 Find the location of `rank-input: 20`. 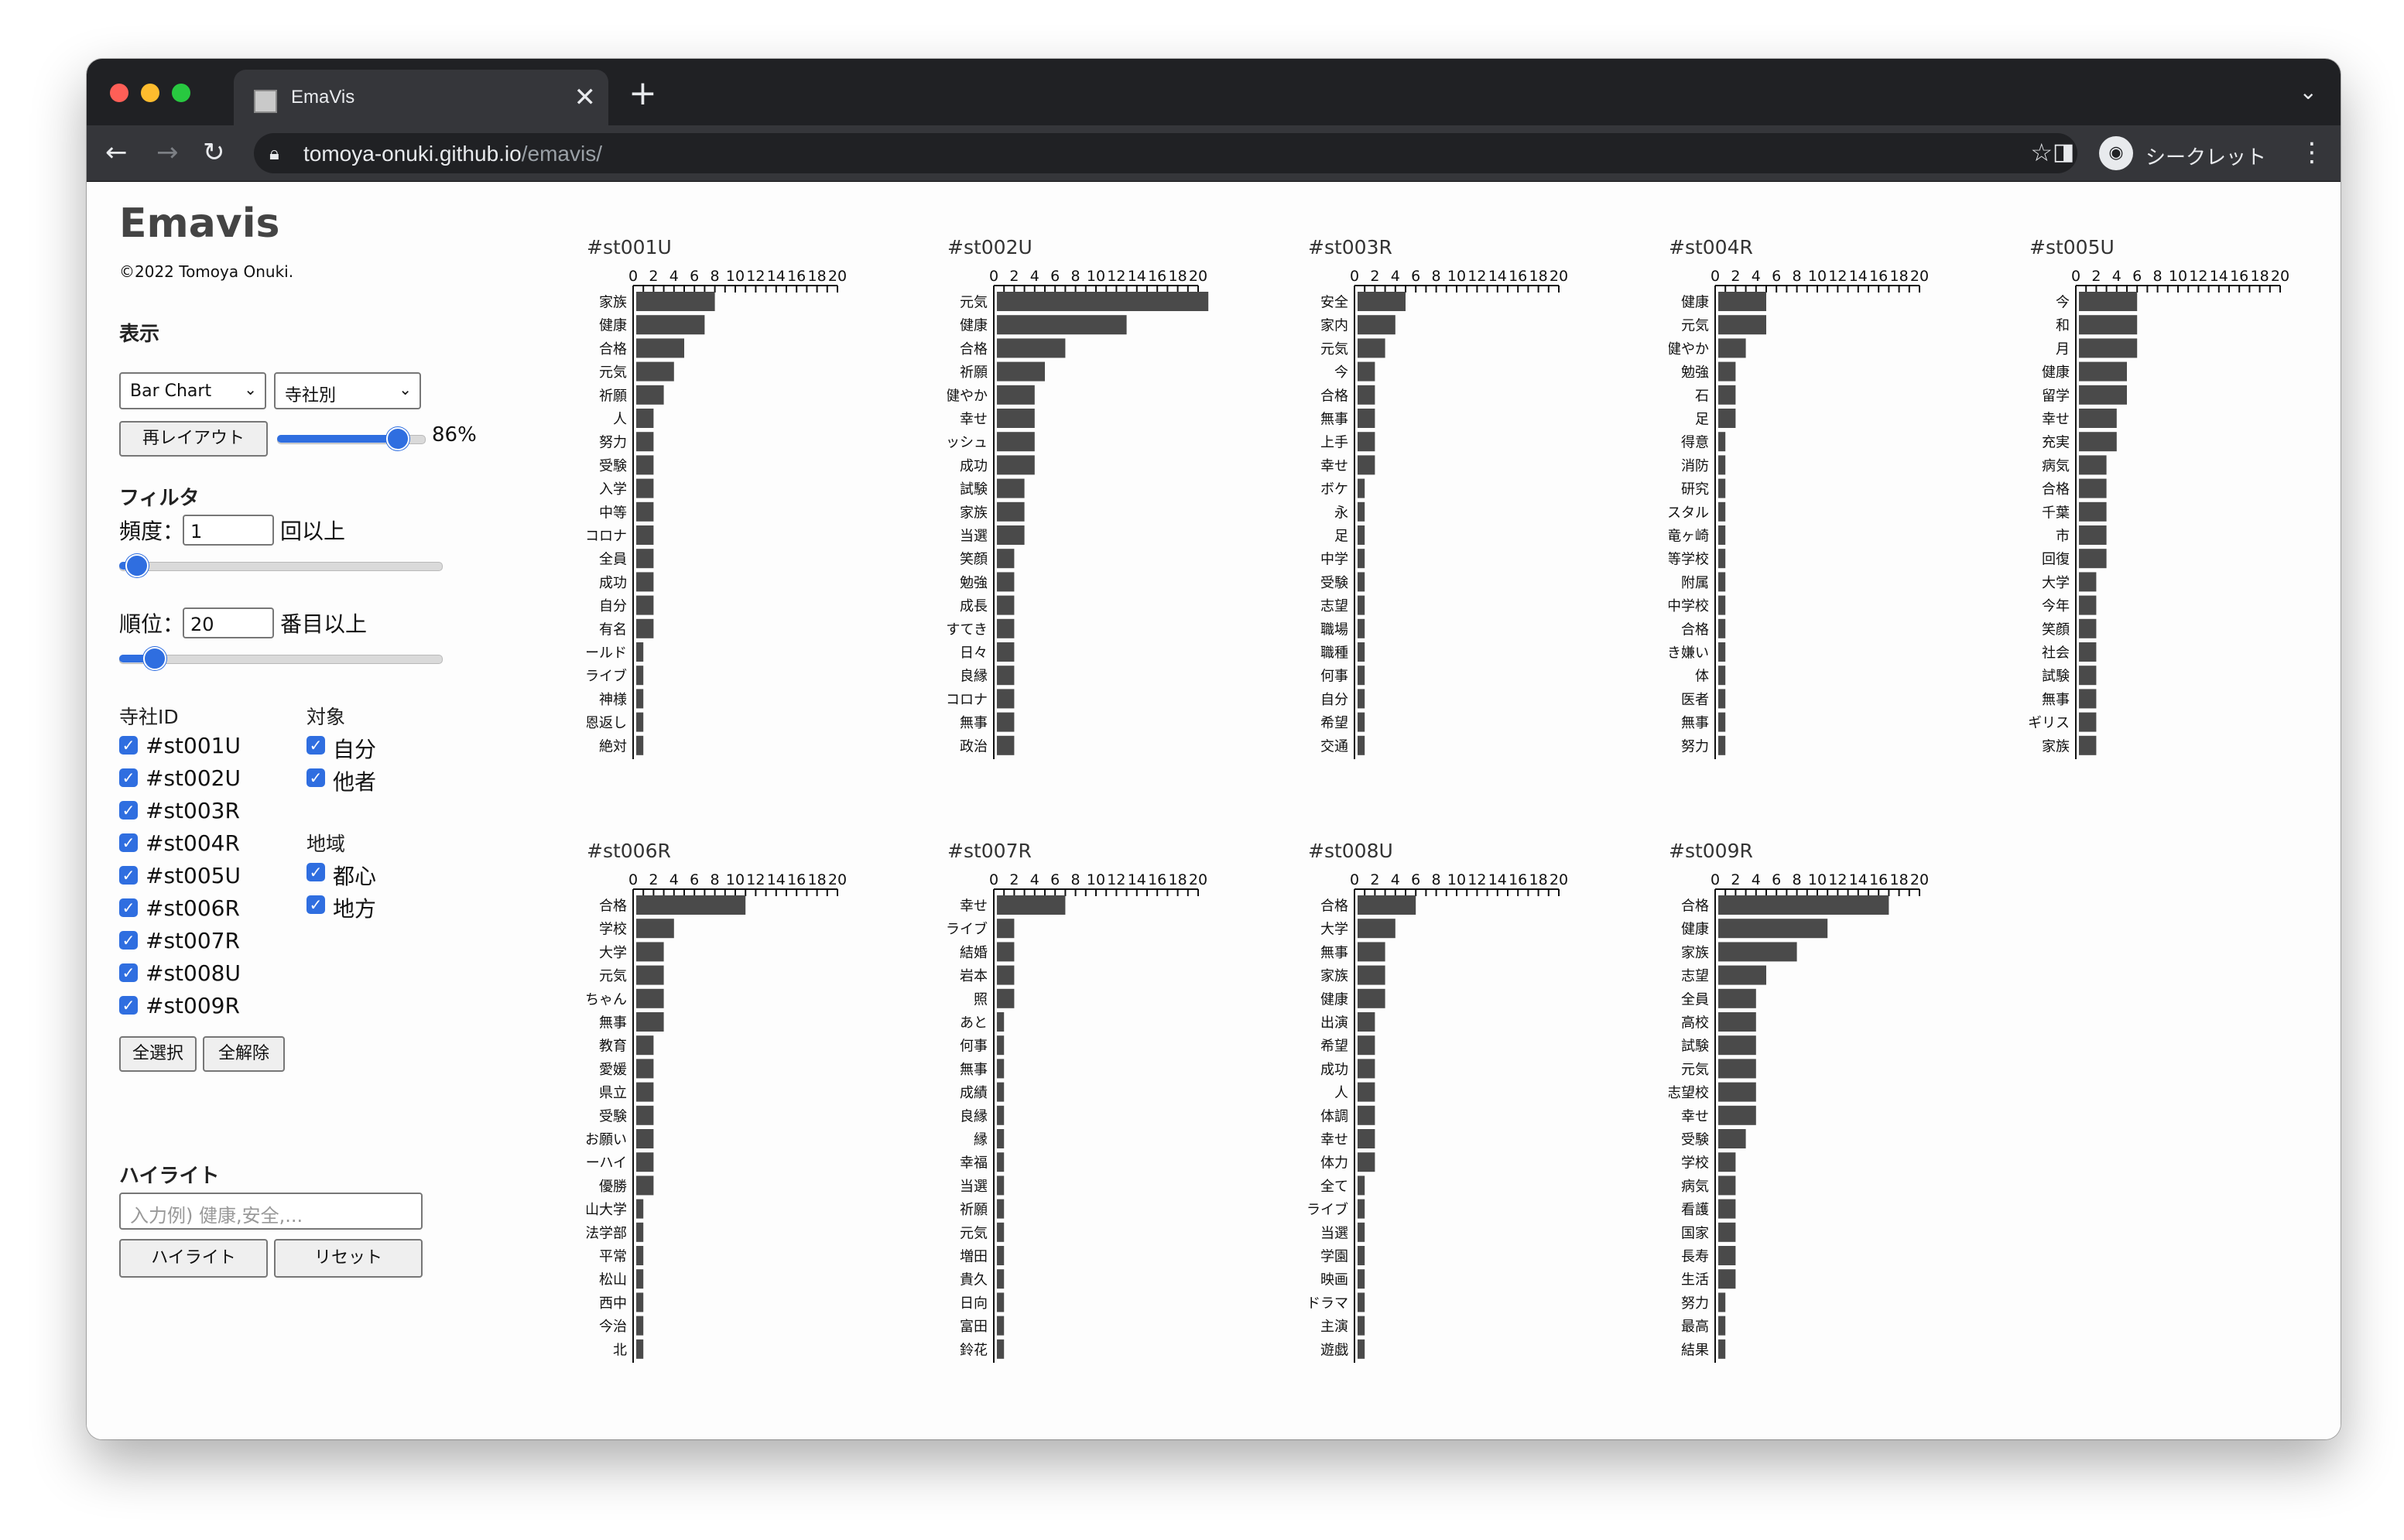

rank-input: 20 is located at coordinates (228, 622).